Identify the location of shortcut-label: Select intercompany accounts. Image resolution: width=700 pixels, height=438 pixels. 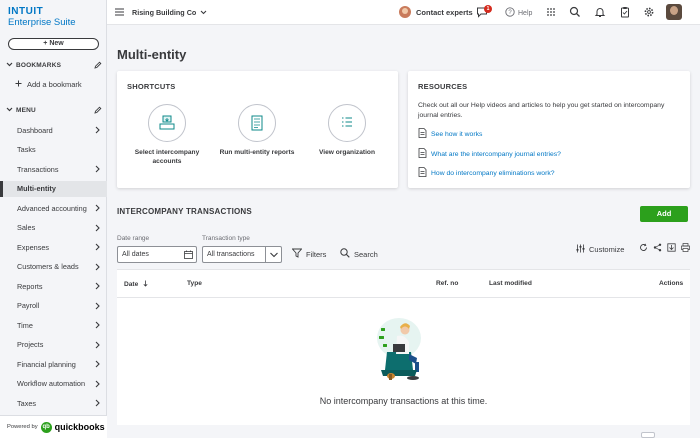
(167, 157).